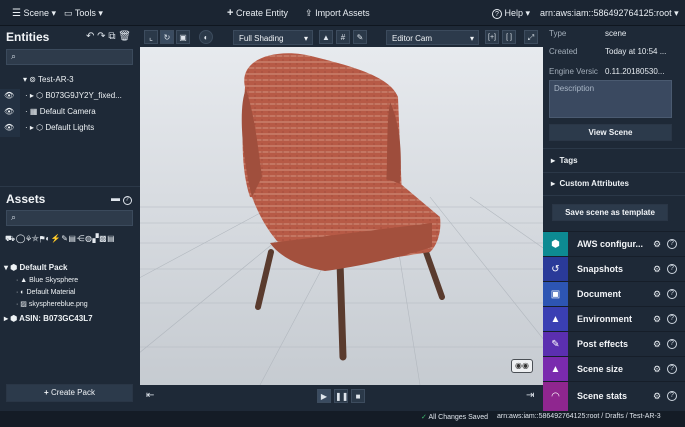  I want to click on asset-toolbar: ▬ ?, so click(121, 199).